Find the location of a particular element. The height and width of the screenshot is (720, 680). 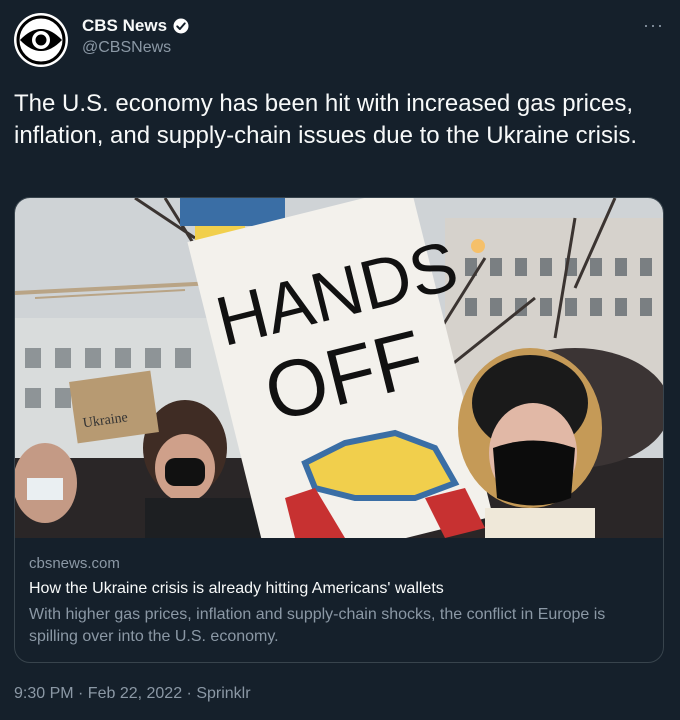

card-domain: cbsnews.com is located at coordinates (74, 563).